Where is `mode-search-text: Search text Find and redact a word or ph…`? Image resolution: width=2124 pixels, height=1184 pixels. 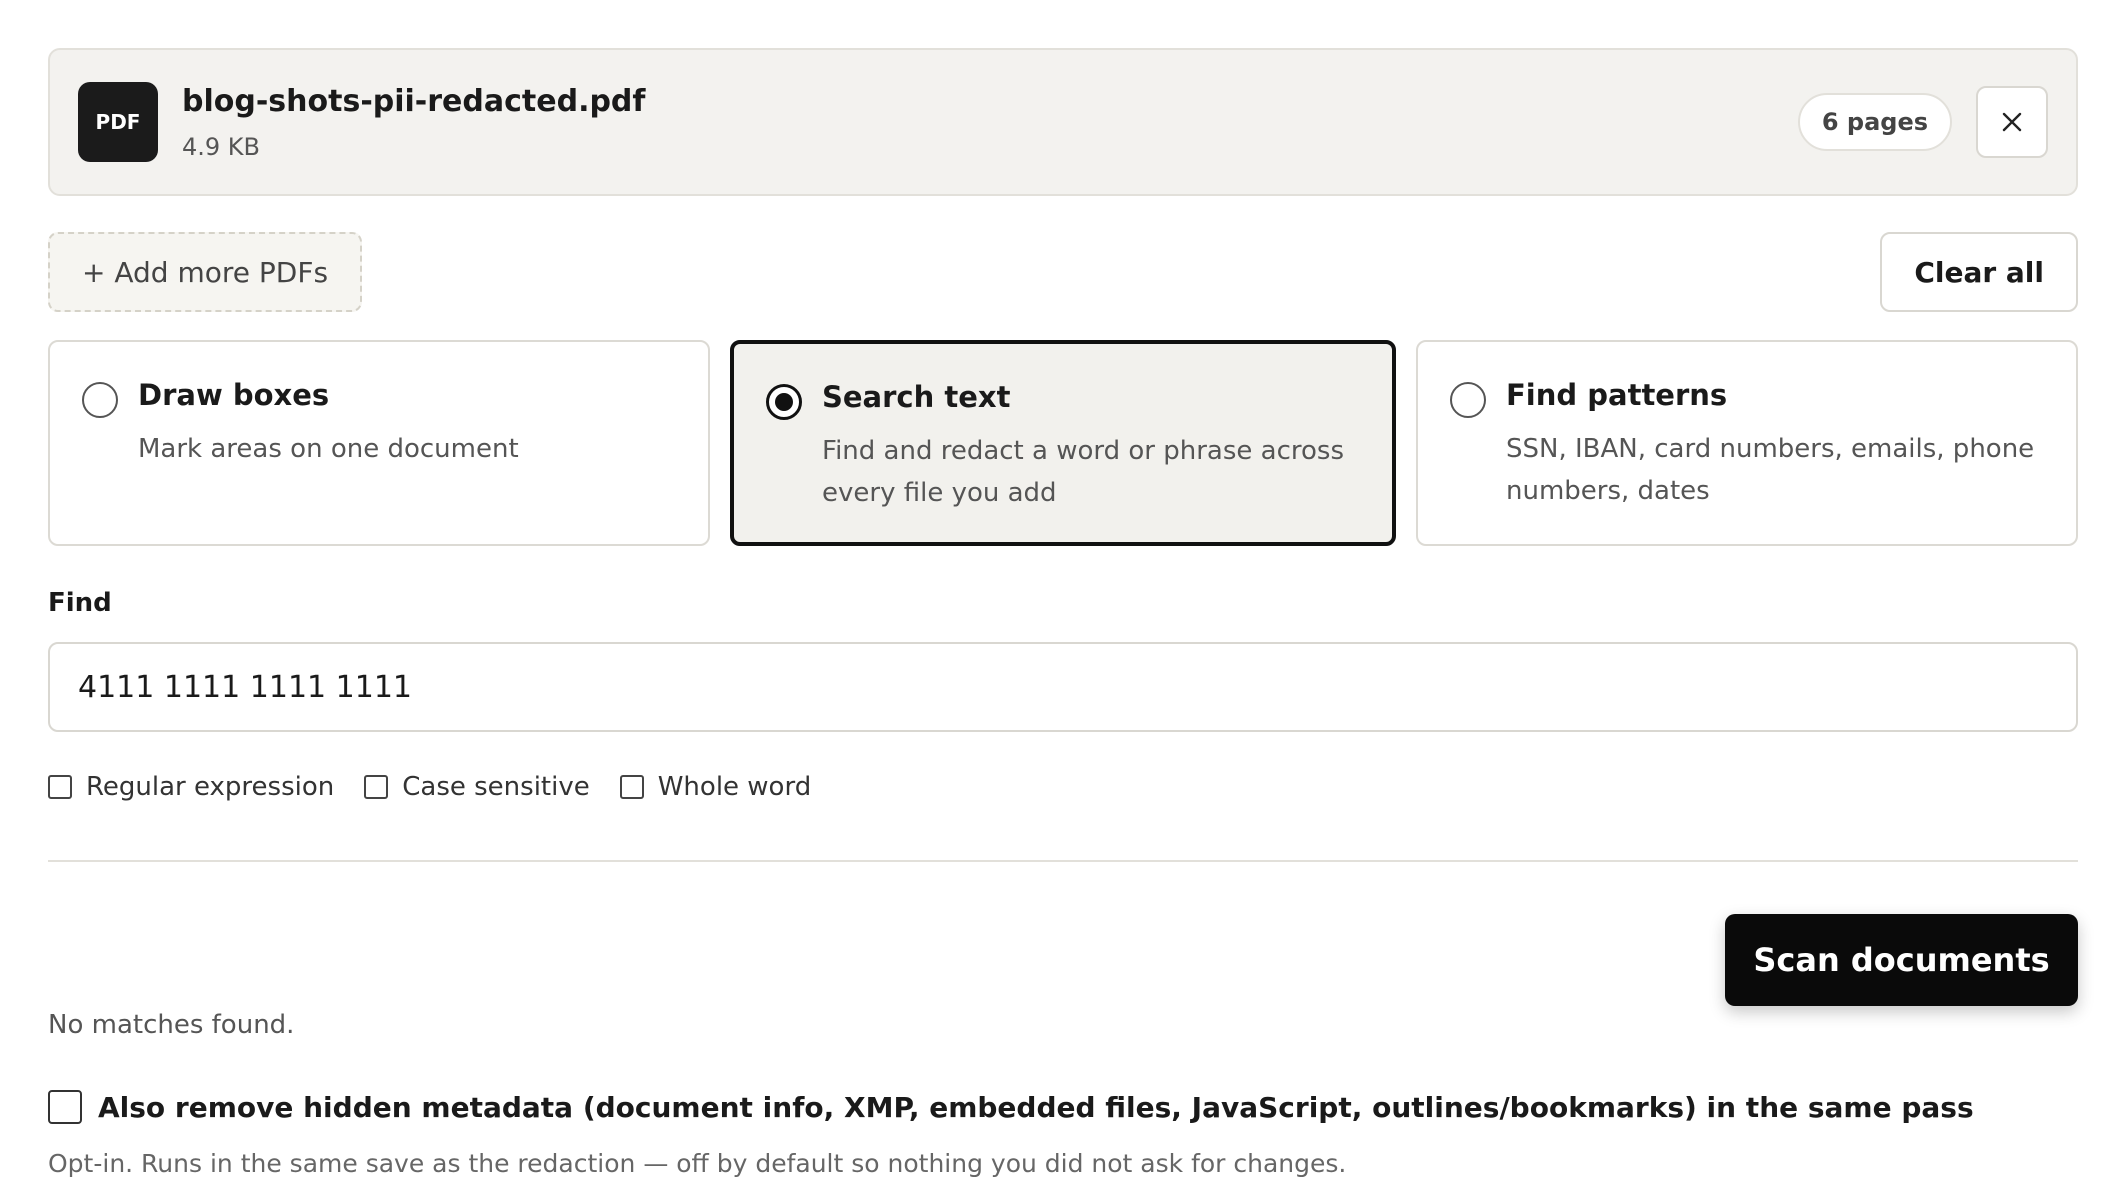
mode-search-text: Search text Find and redact a word or ph… is located at coordinates (1063, 443).